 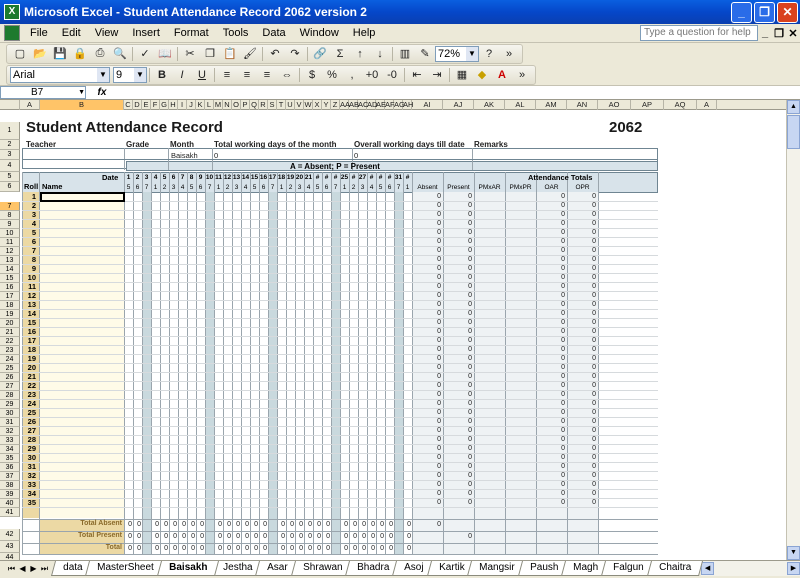 I want to click on row-header-39: 39, so click(x=10, y=494).